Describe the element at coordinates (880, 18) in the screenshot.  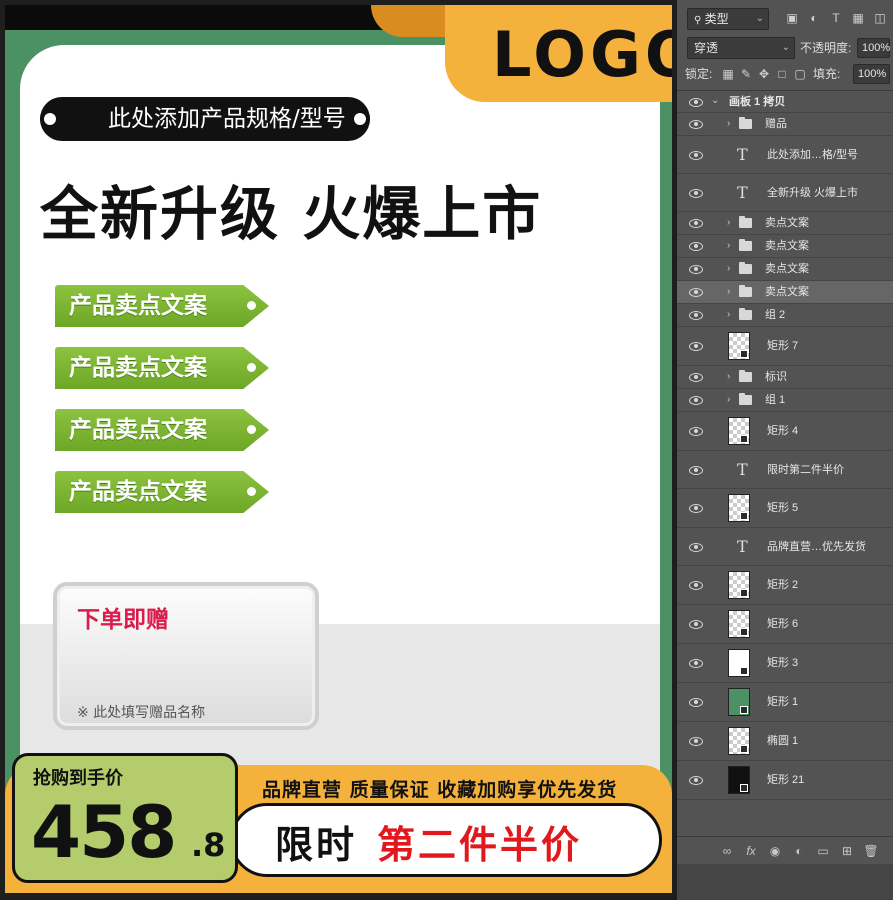
I see `smartobject-filter-icon: ◫` at that location.